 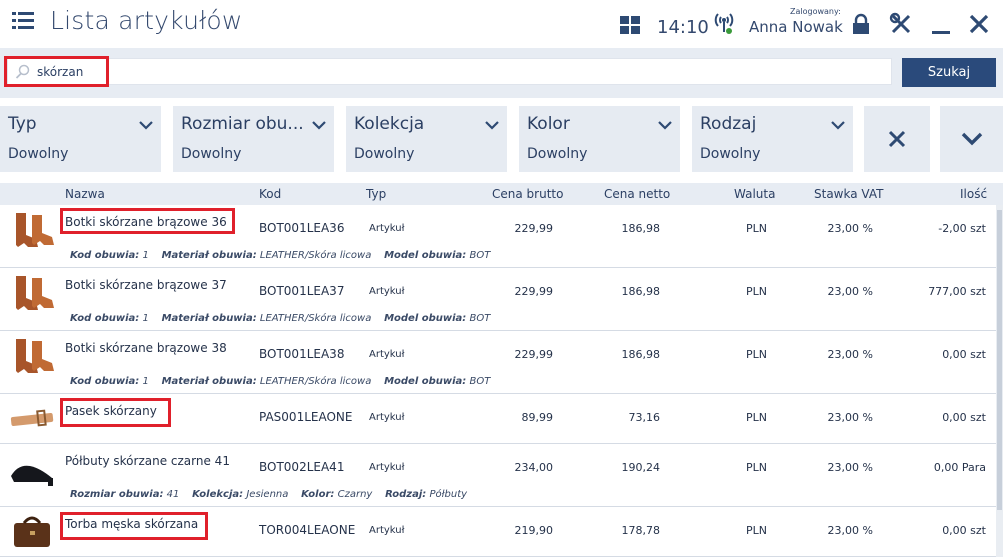 What do you see at coordinates (971, 139) in the screenshot?
I see `expand-filters-button` at bounding box center [971, 139].